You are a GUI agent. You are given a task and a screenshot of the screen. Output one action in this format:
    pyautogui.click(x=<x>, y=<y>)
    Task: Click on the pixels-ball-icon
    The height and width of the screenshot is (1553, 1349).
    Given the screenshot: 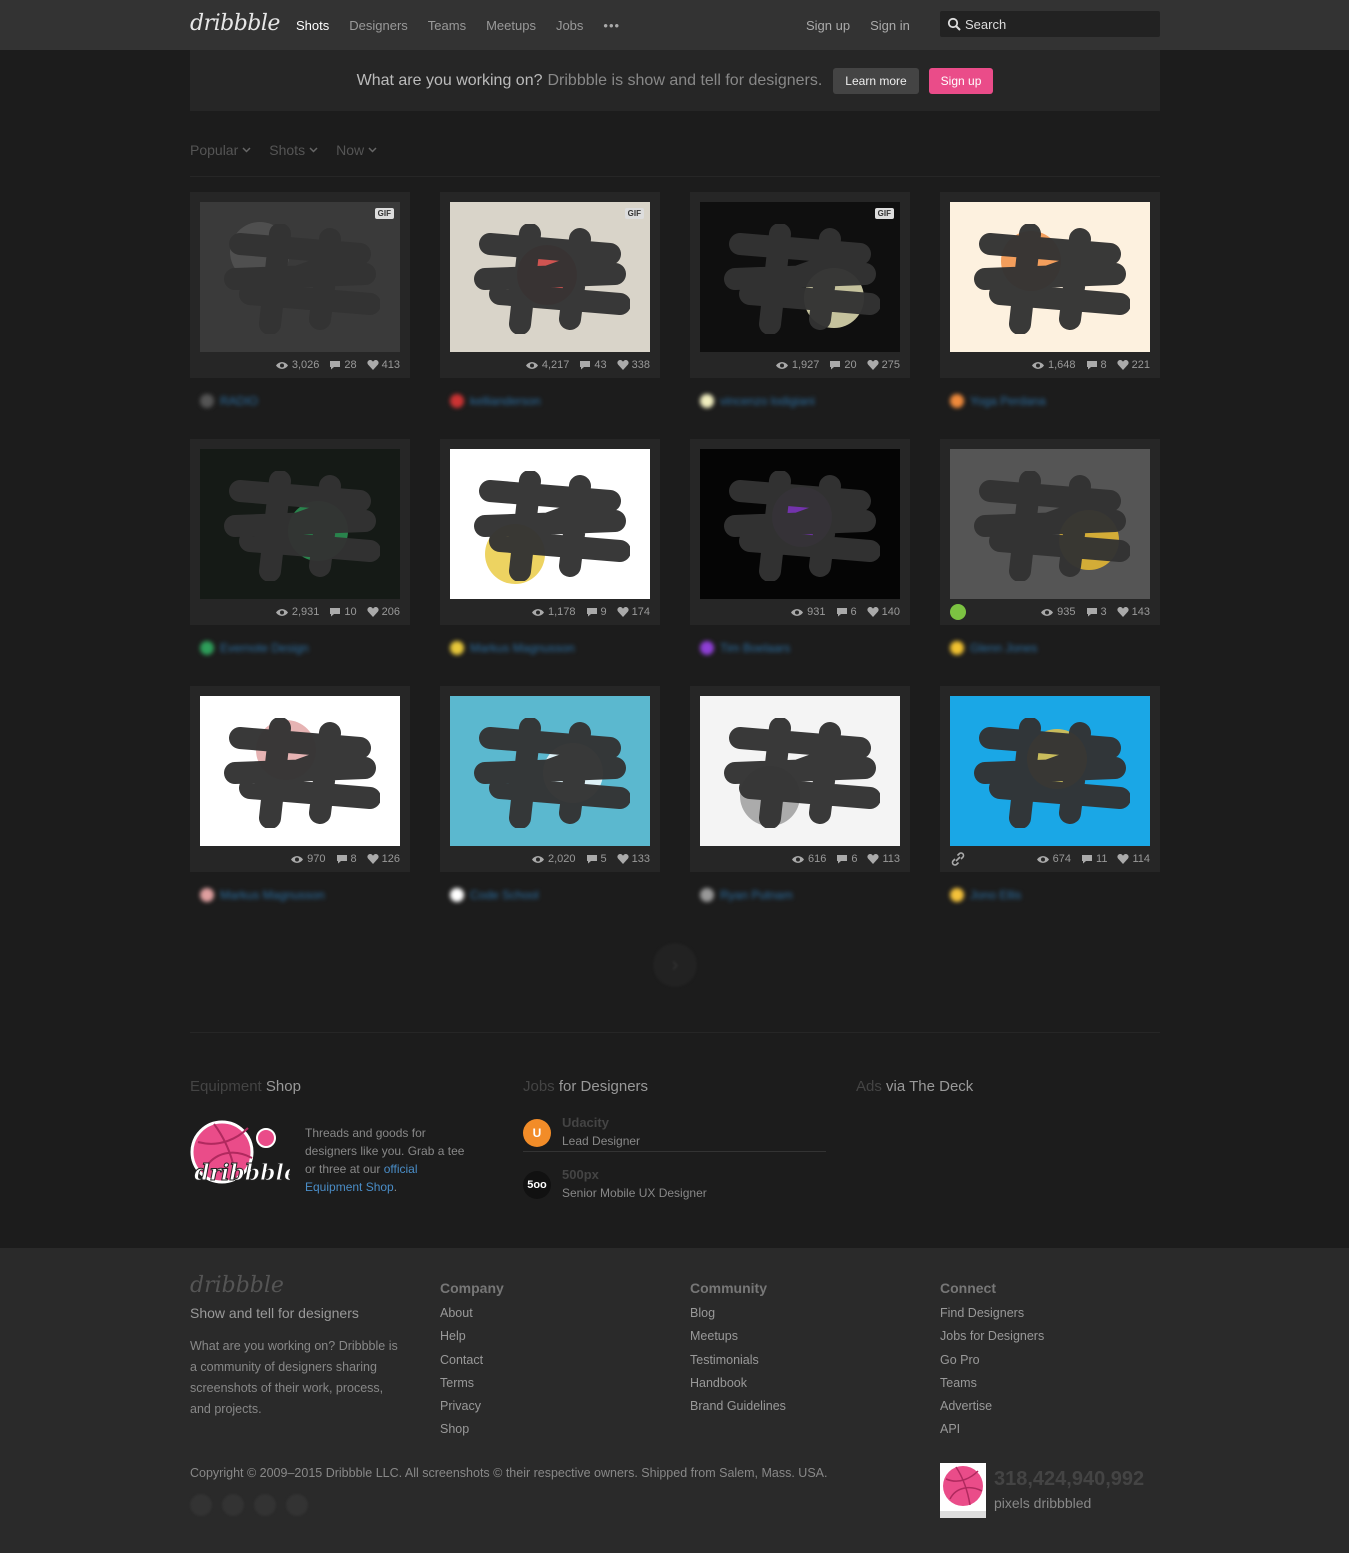 What is the action you would take?
    pyautogui.click(x=963, y=1490)
    